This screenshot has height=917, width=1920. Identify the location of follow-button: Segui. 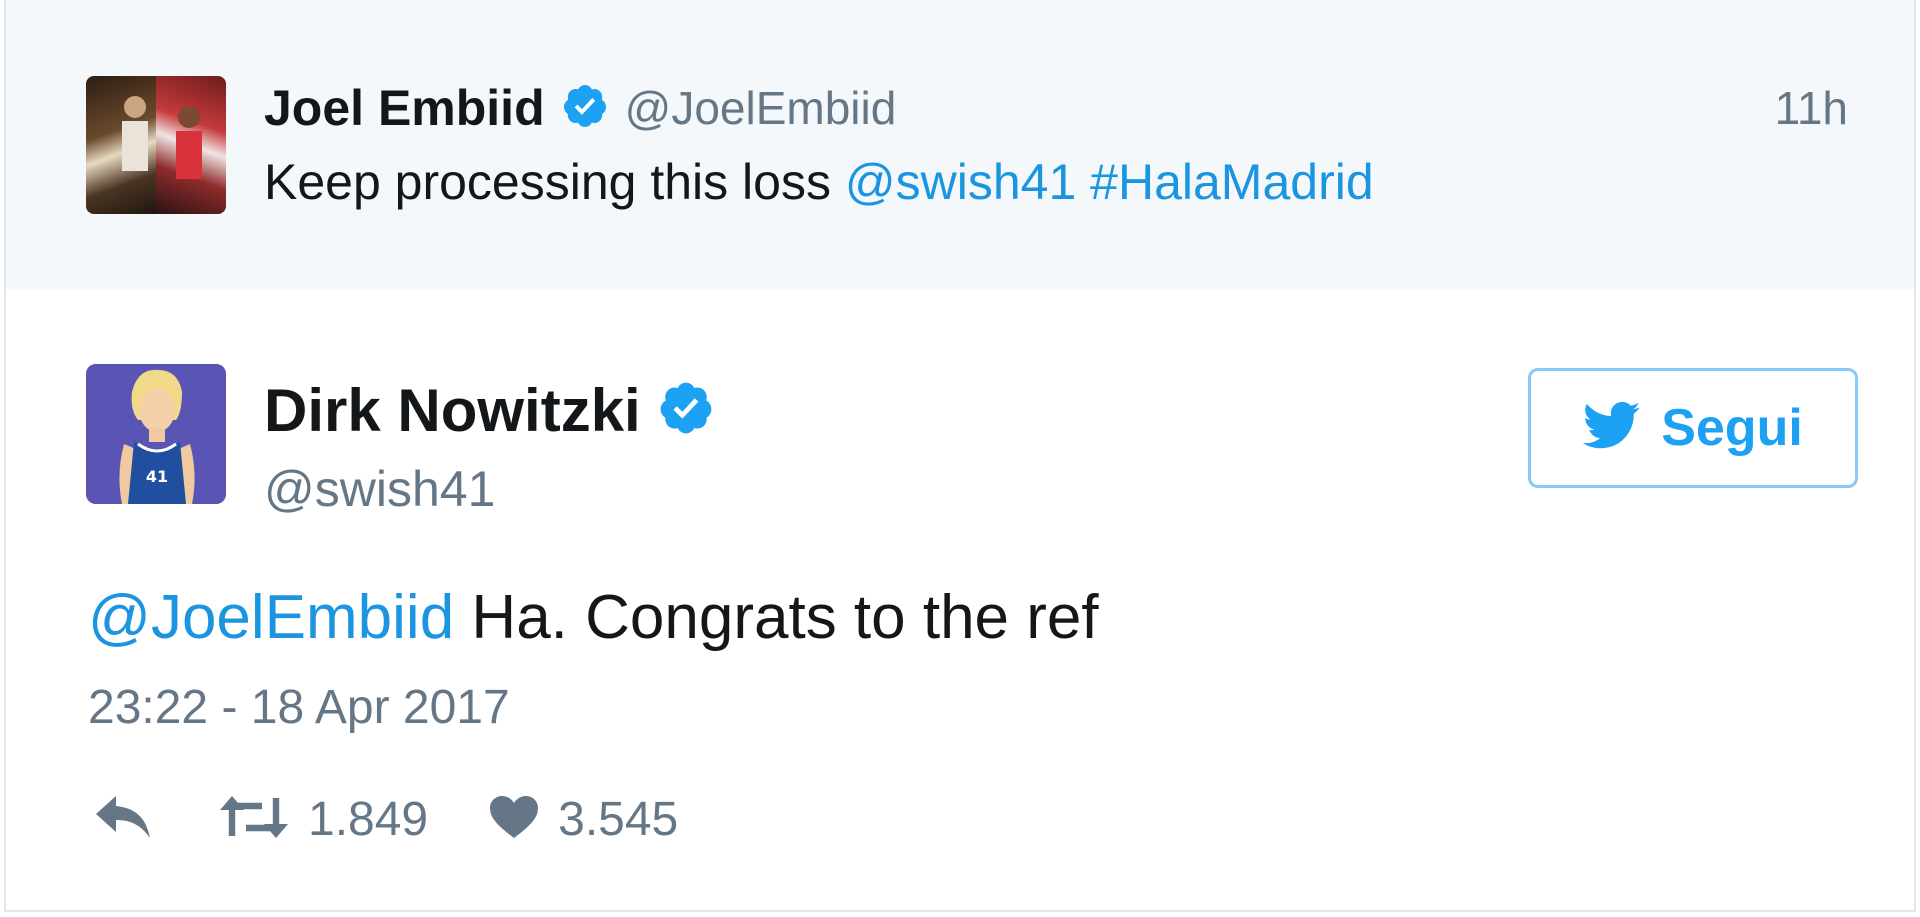
(1693, 428).